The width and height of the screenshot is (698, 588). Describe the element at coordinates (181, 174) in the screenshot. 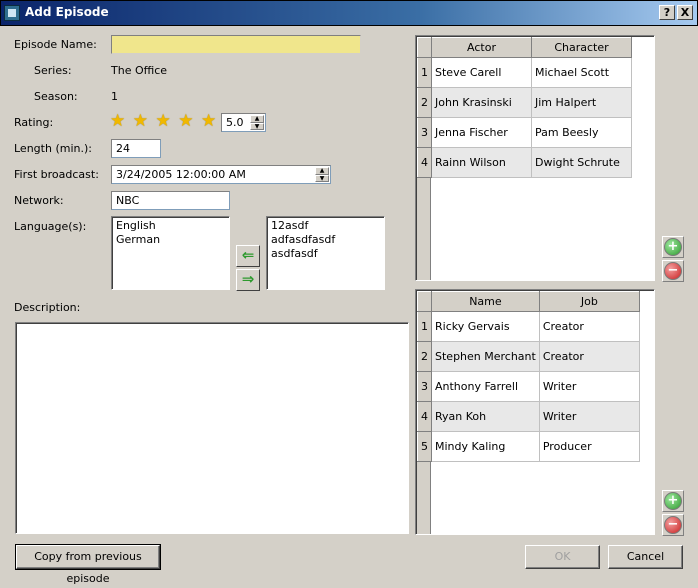

I see `broadcast-value: 3/24/2005 12:00:00 AM` at that location.